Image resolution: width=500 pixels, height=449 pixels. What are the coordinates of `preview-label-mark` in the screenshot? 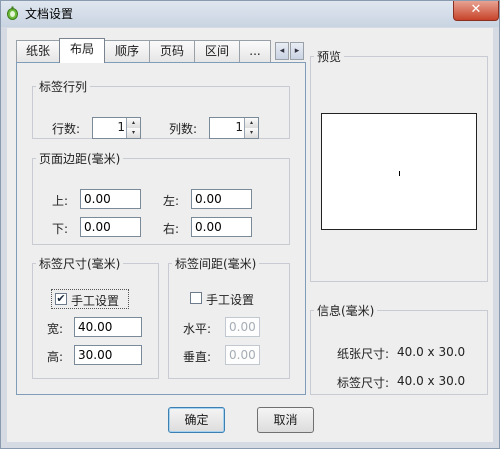 It's located at (399, 173).